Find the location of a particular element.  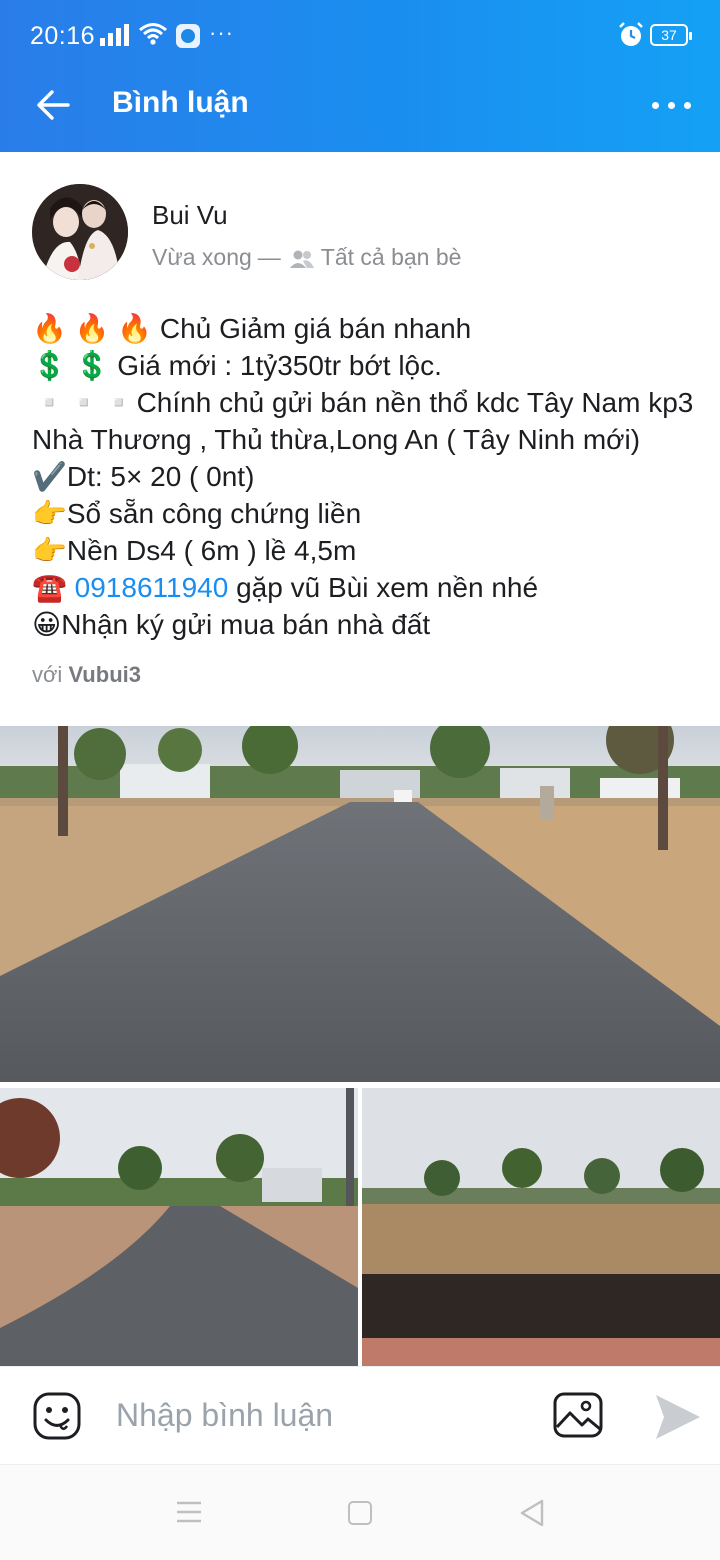

author-name: Bui Vu is located at coordinates (190, 215).